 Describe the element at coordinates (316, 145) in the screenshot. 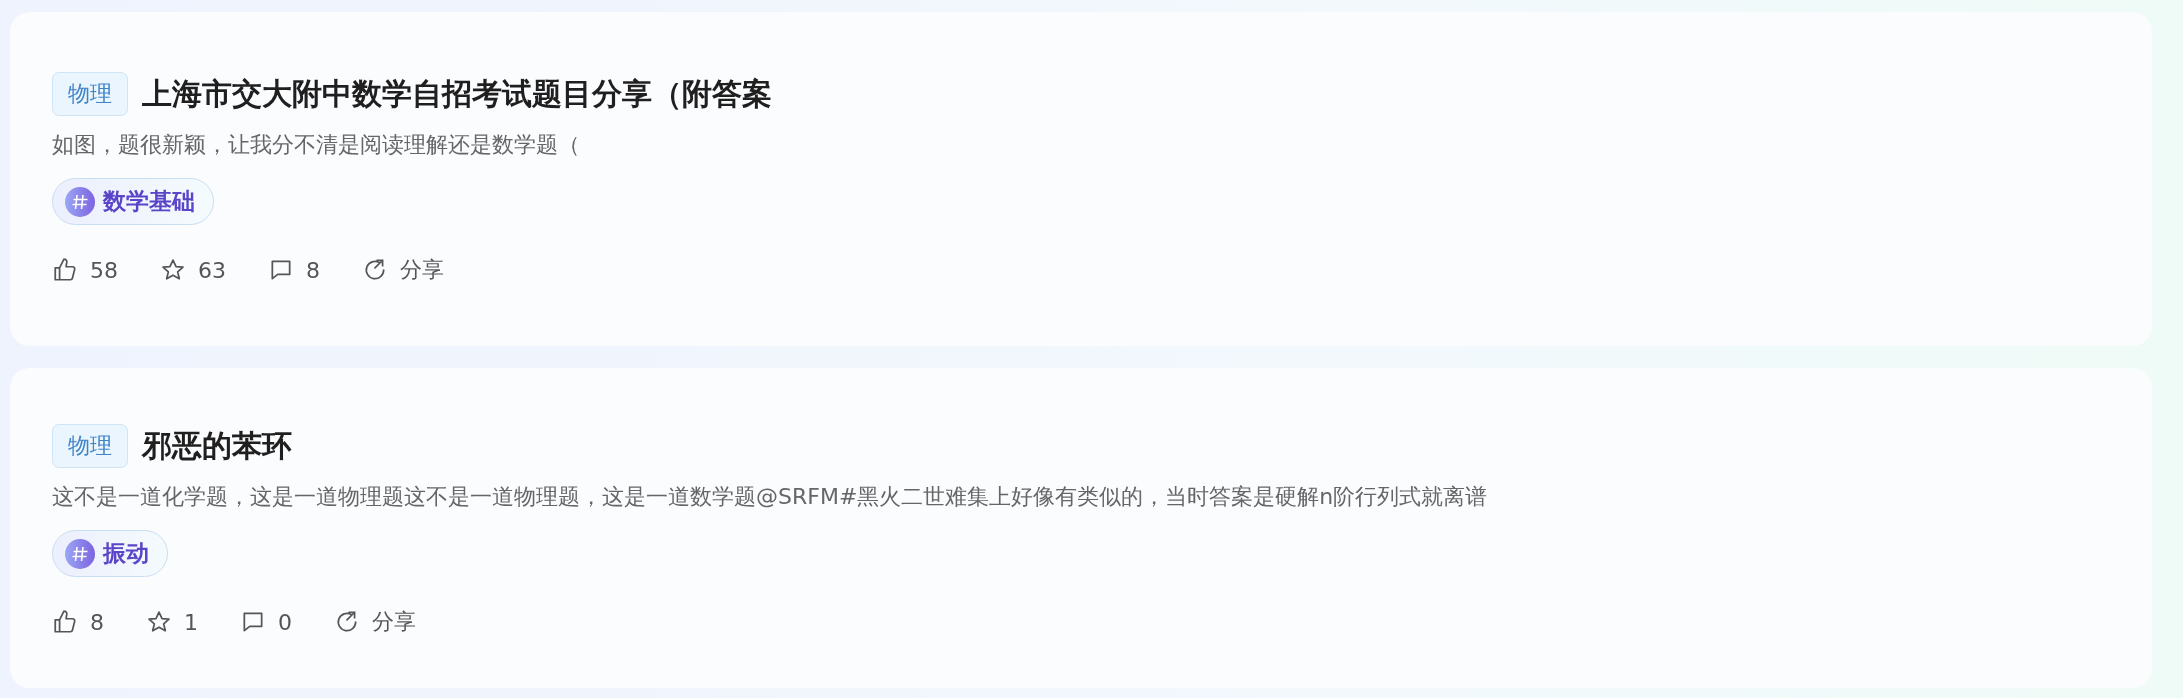

I see `post-excerpt: 如图，题很新颖，让我分不清是阅读理解还是数学题（` at that location.